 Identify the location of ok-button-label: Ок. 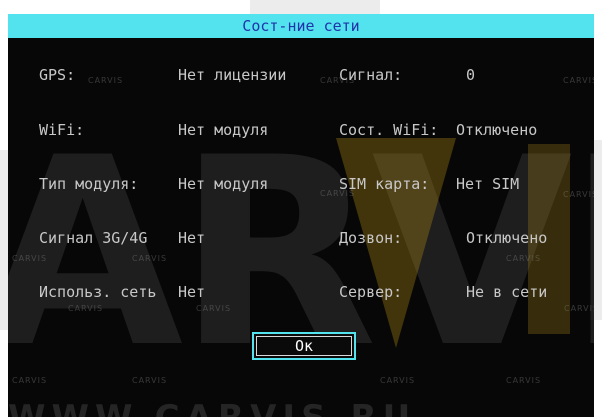
(304, 346).